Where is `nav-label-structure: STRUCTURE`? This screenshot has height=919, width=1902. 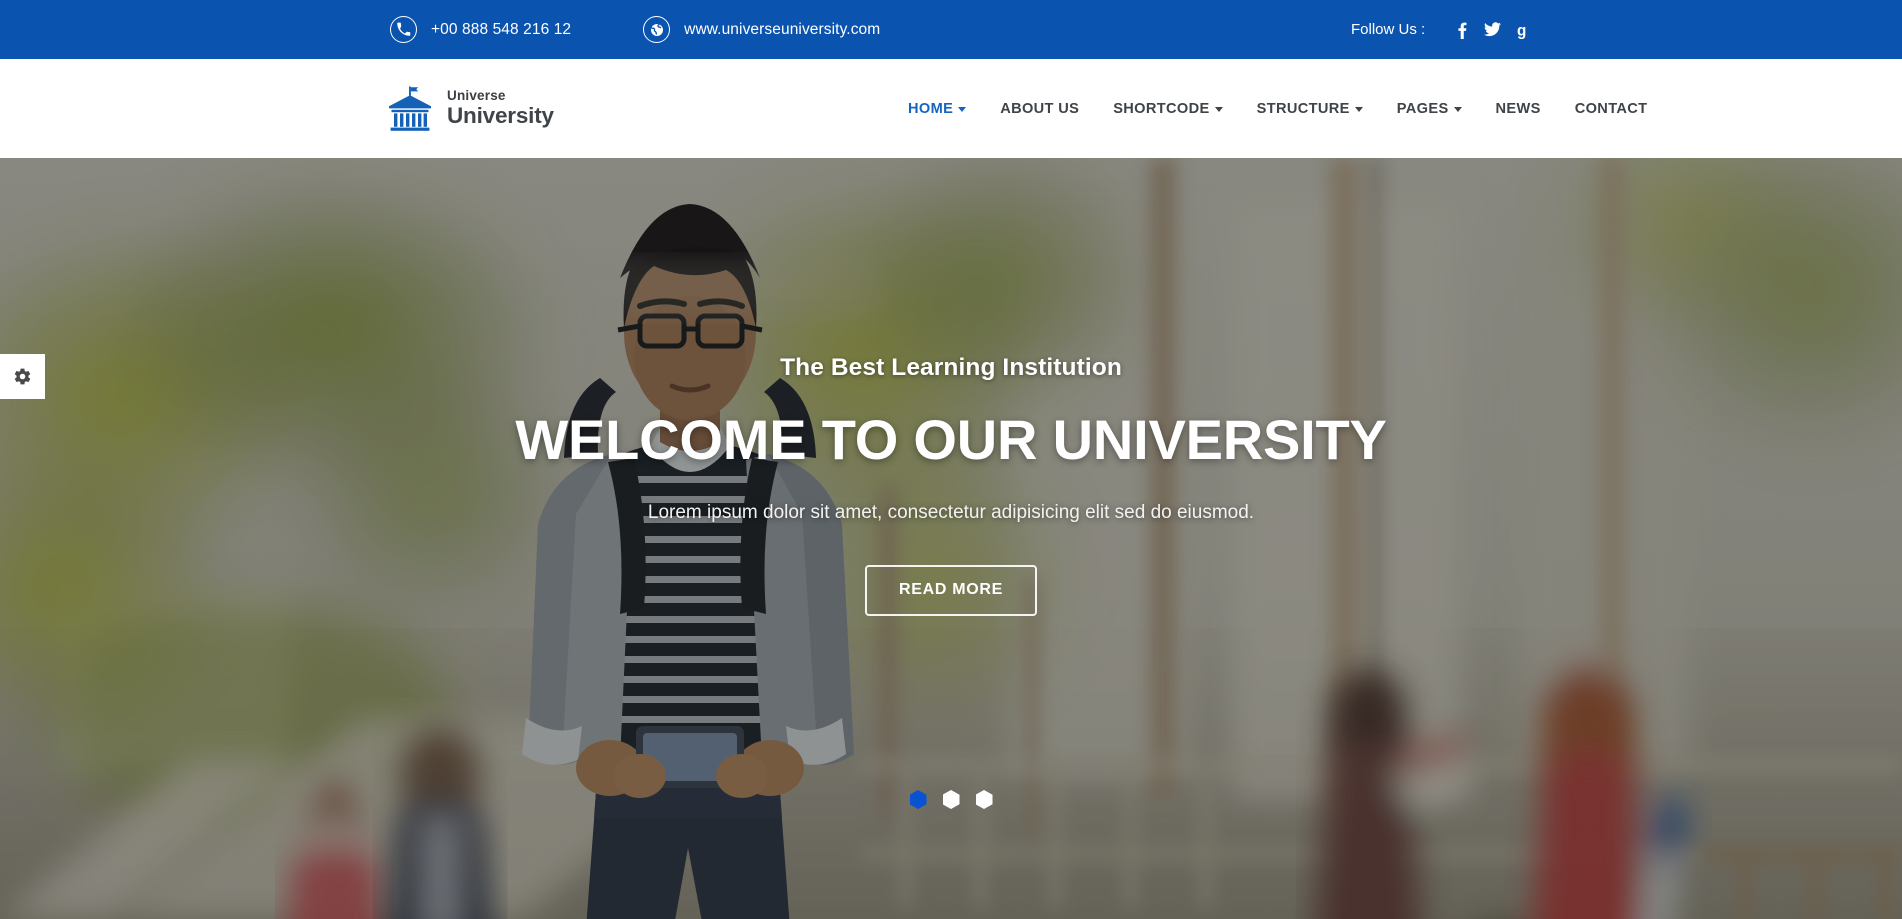 nav-label-structure: STRUCTURE is located at coordinates (1303, 108).